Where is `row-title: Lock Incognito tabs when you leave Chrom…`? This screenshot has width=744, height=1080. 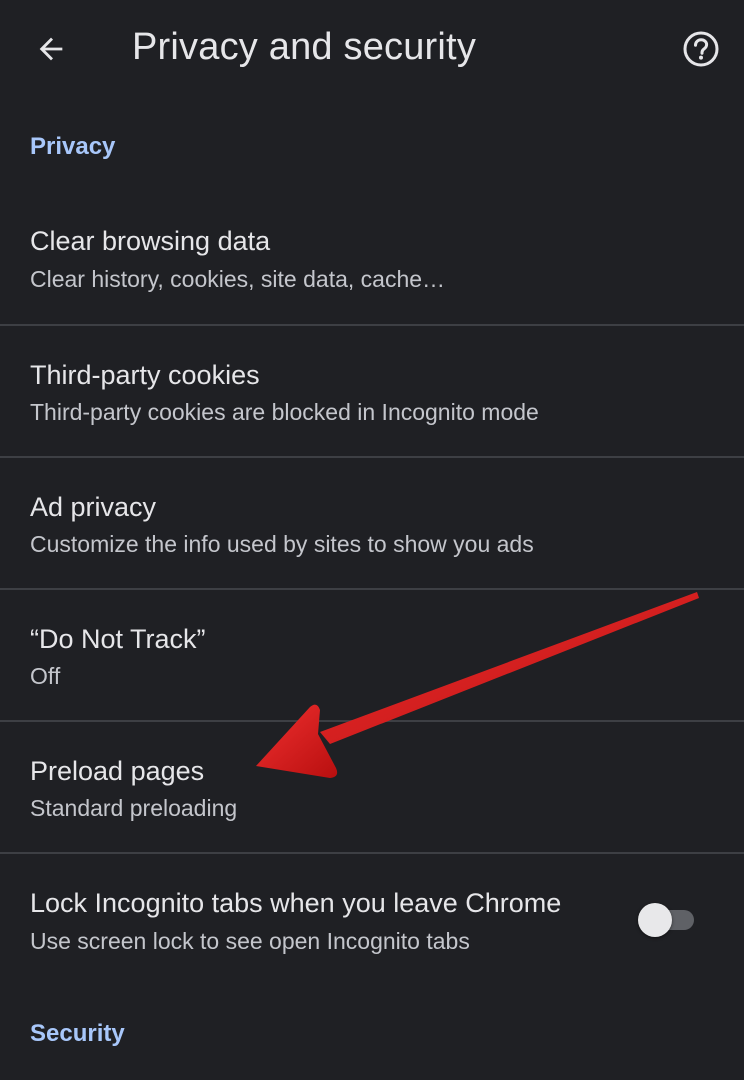
row-title: Lock Incognito tabs when you leave Chrom… is located at coordinates (296, 903).